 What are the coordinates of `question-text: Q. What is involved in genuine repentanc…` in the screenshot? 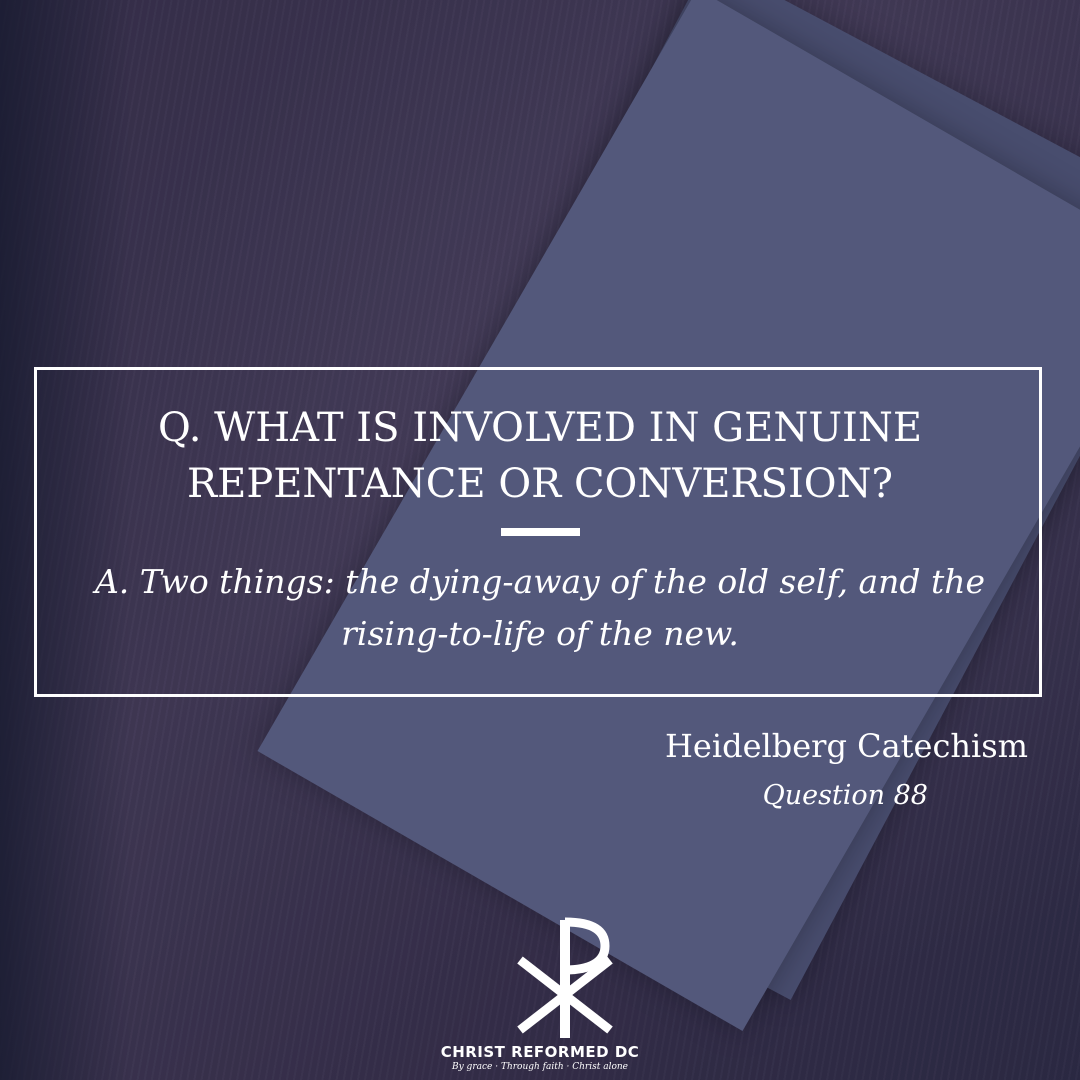 It's located at (540, 456).